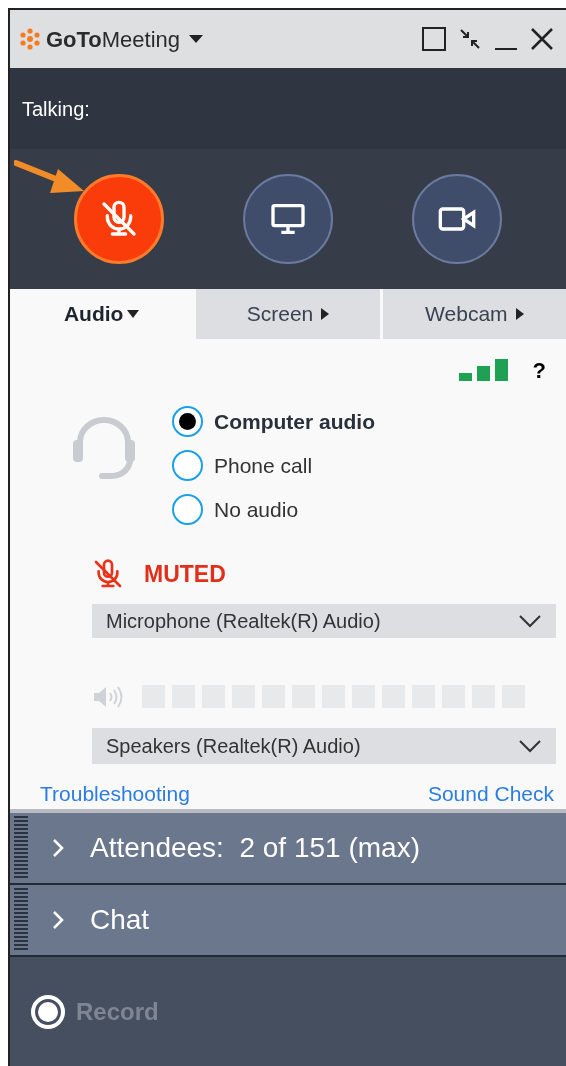 Image resolution: width=566 pixels, height=1066 pixels. I want to click on radio-option: No audio, so click(273, 509).